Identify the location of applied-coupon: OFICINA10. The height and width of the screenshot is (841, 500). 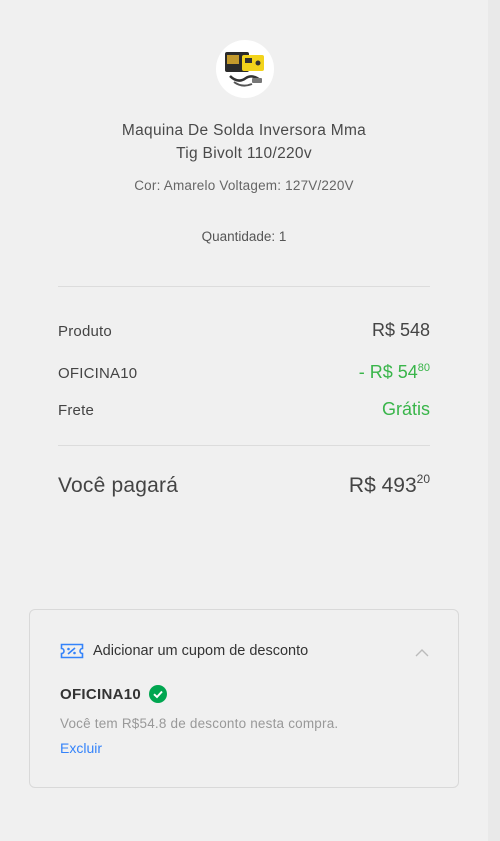
(114, 694).